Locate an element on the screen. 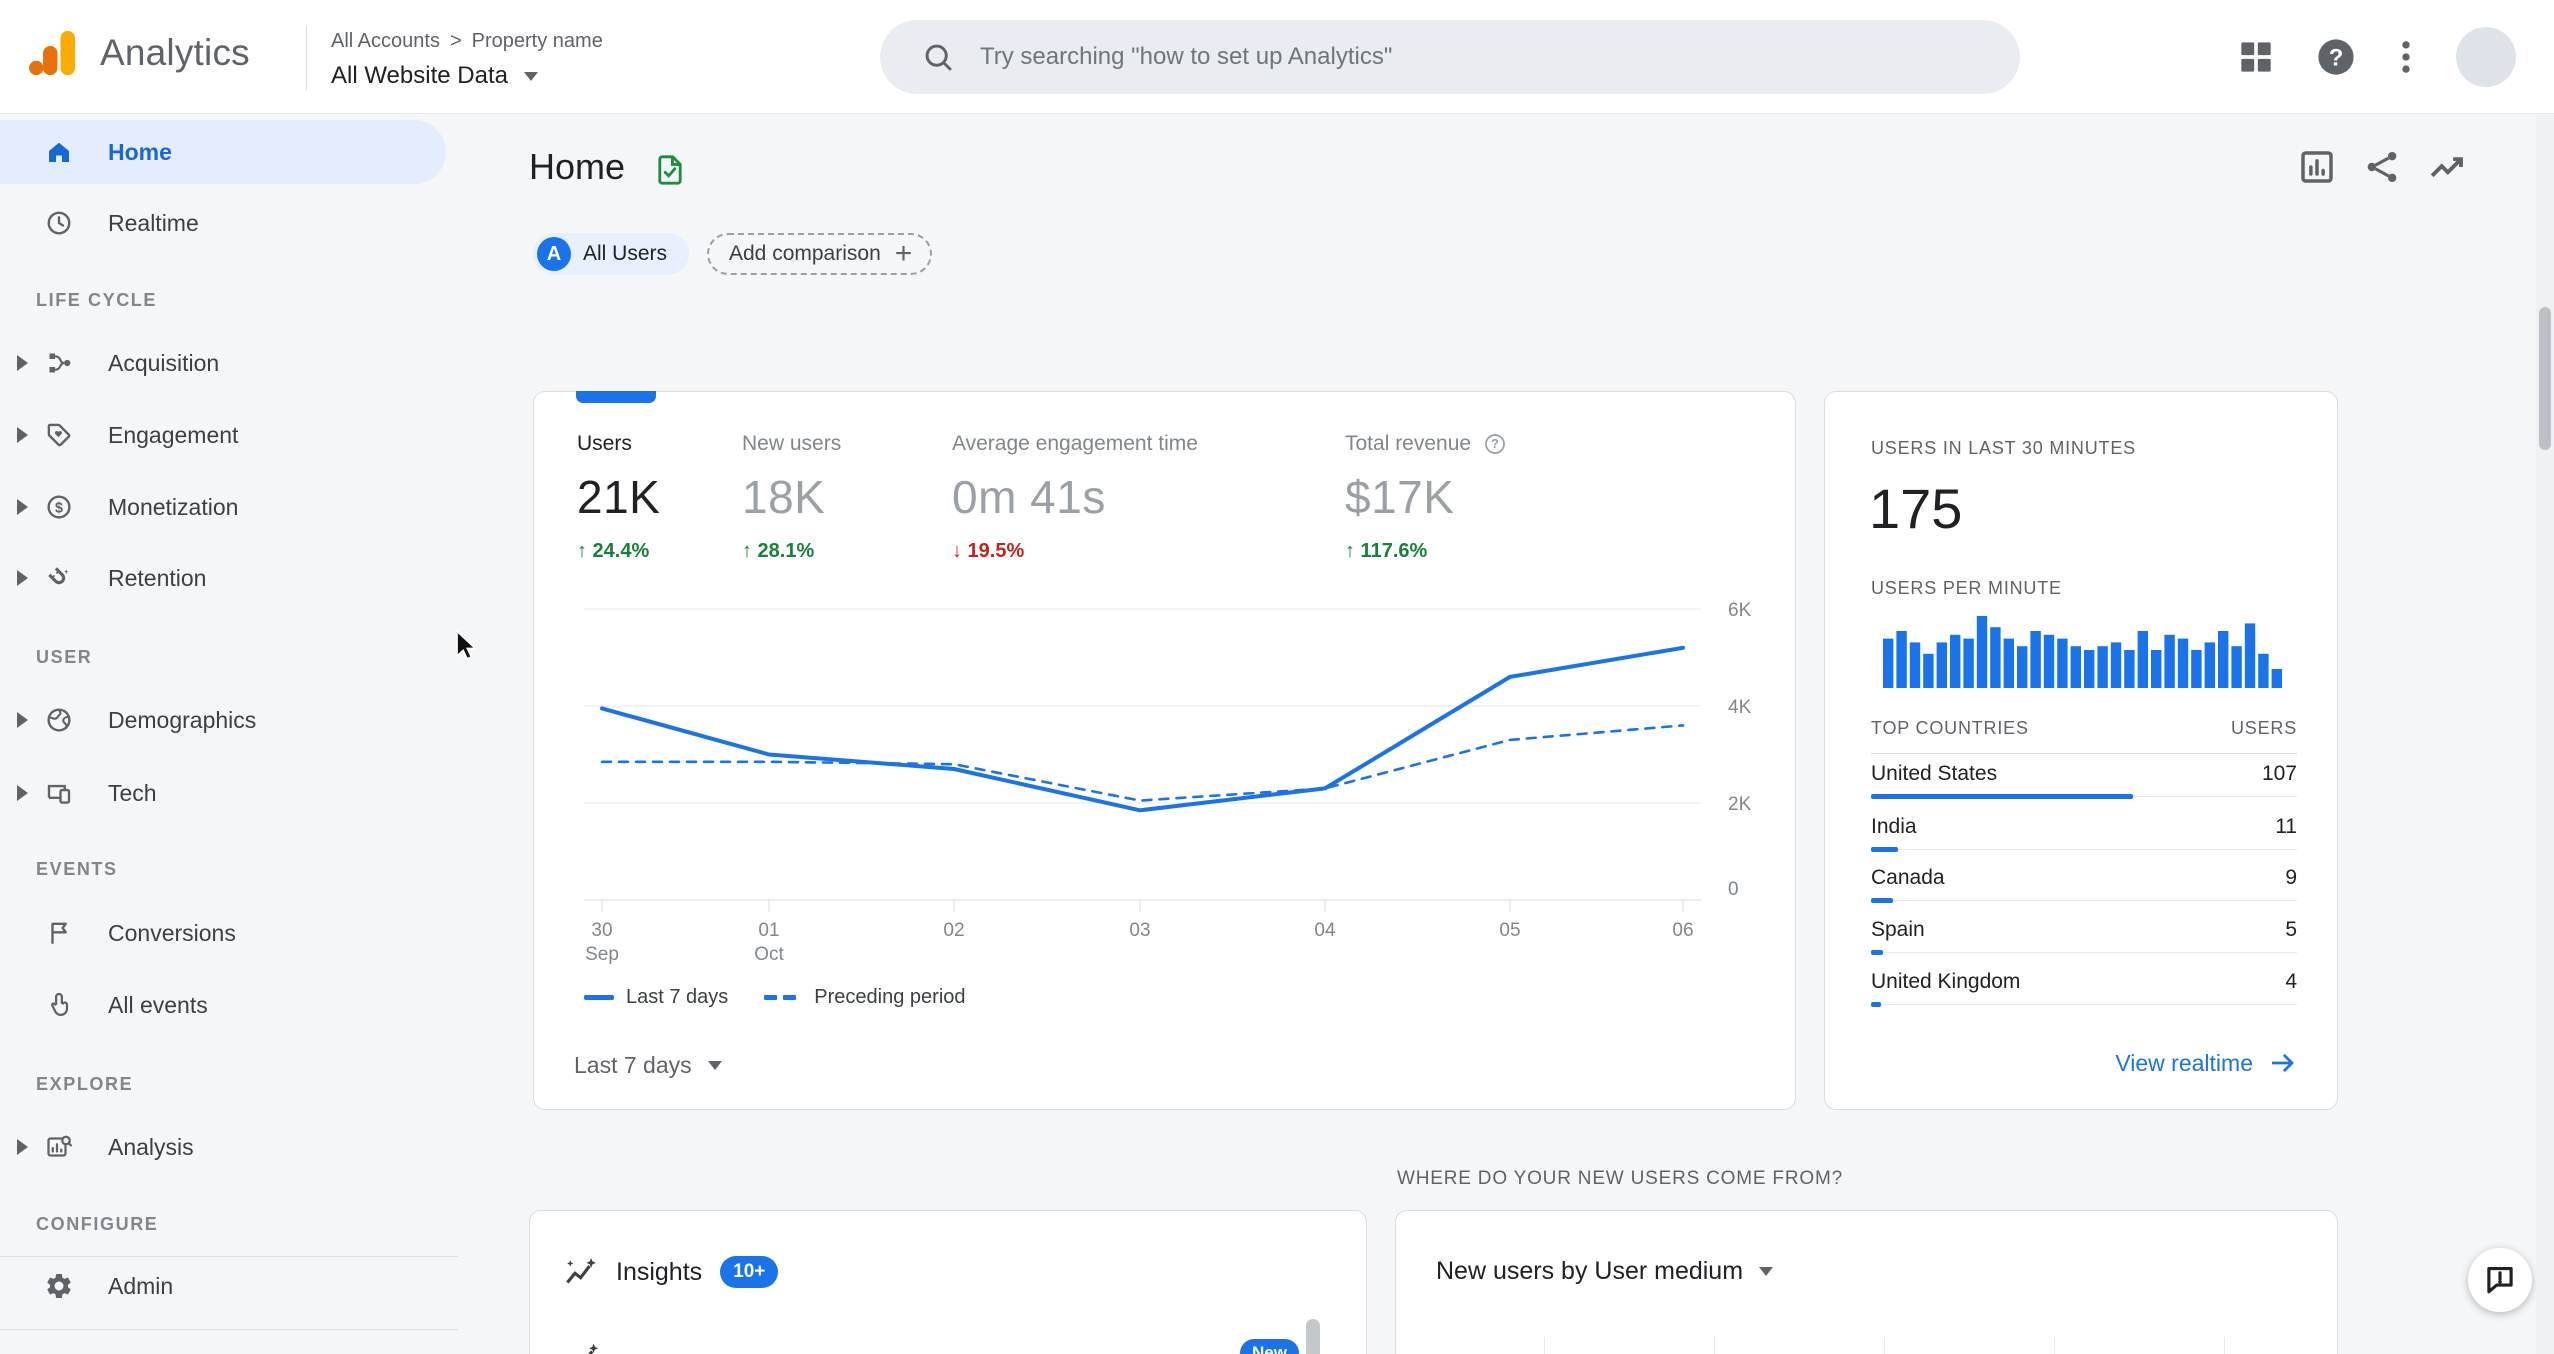 Image resolution: width=2554 pixels, height=1354 pixels. sidebar-section-header-configure: CONFIGURE is located at coordinates (97, 1224).